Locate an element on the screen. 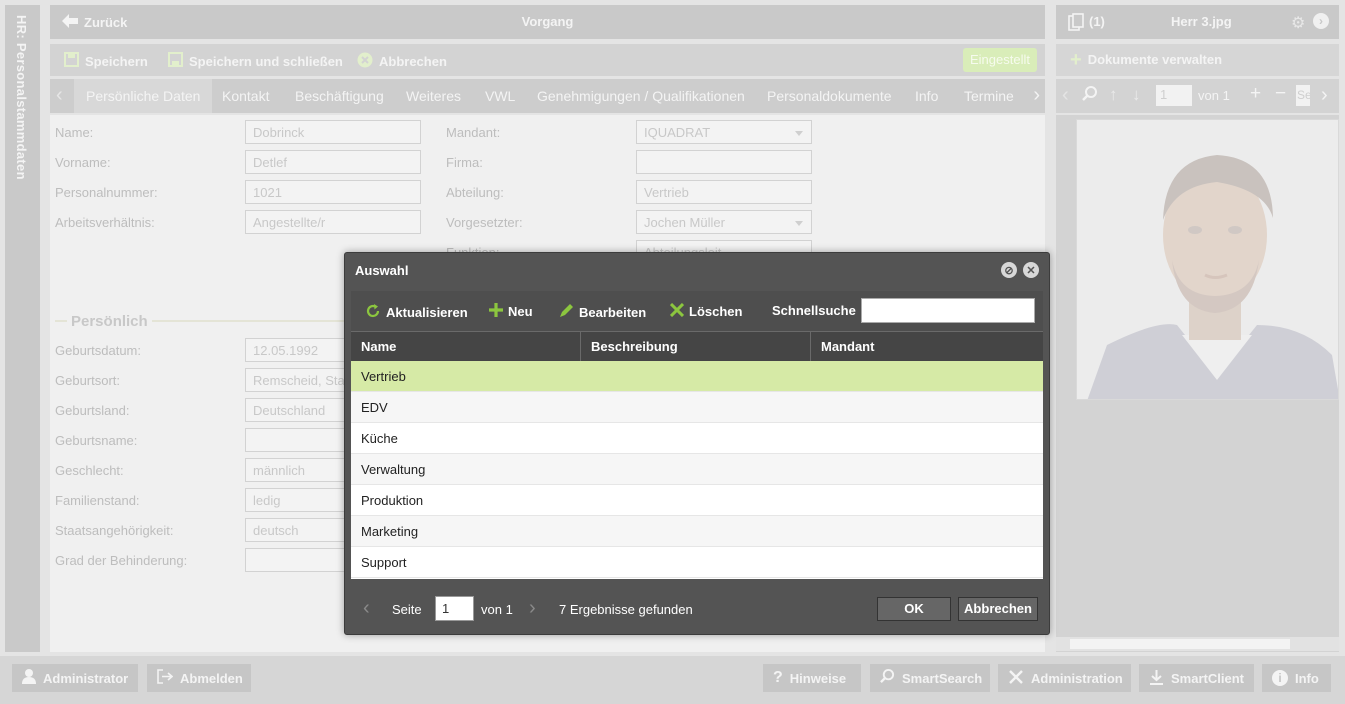  tab-info: Info is located at coordinates (926, 96).